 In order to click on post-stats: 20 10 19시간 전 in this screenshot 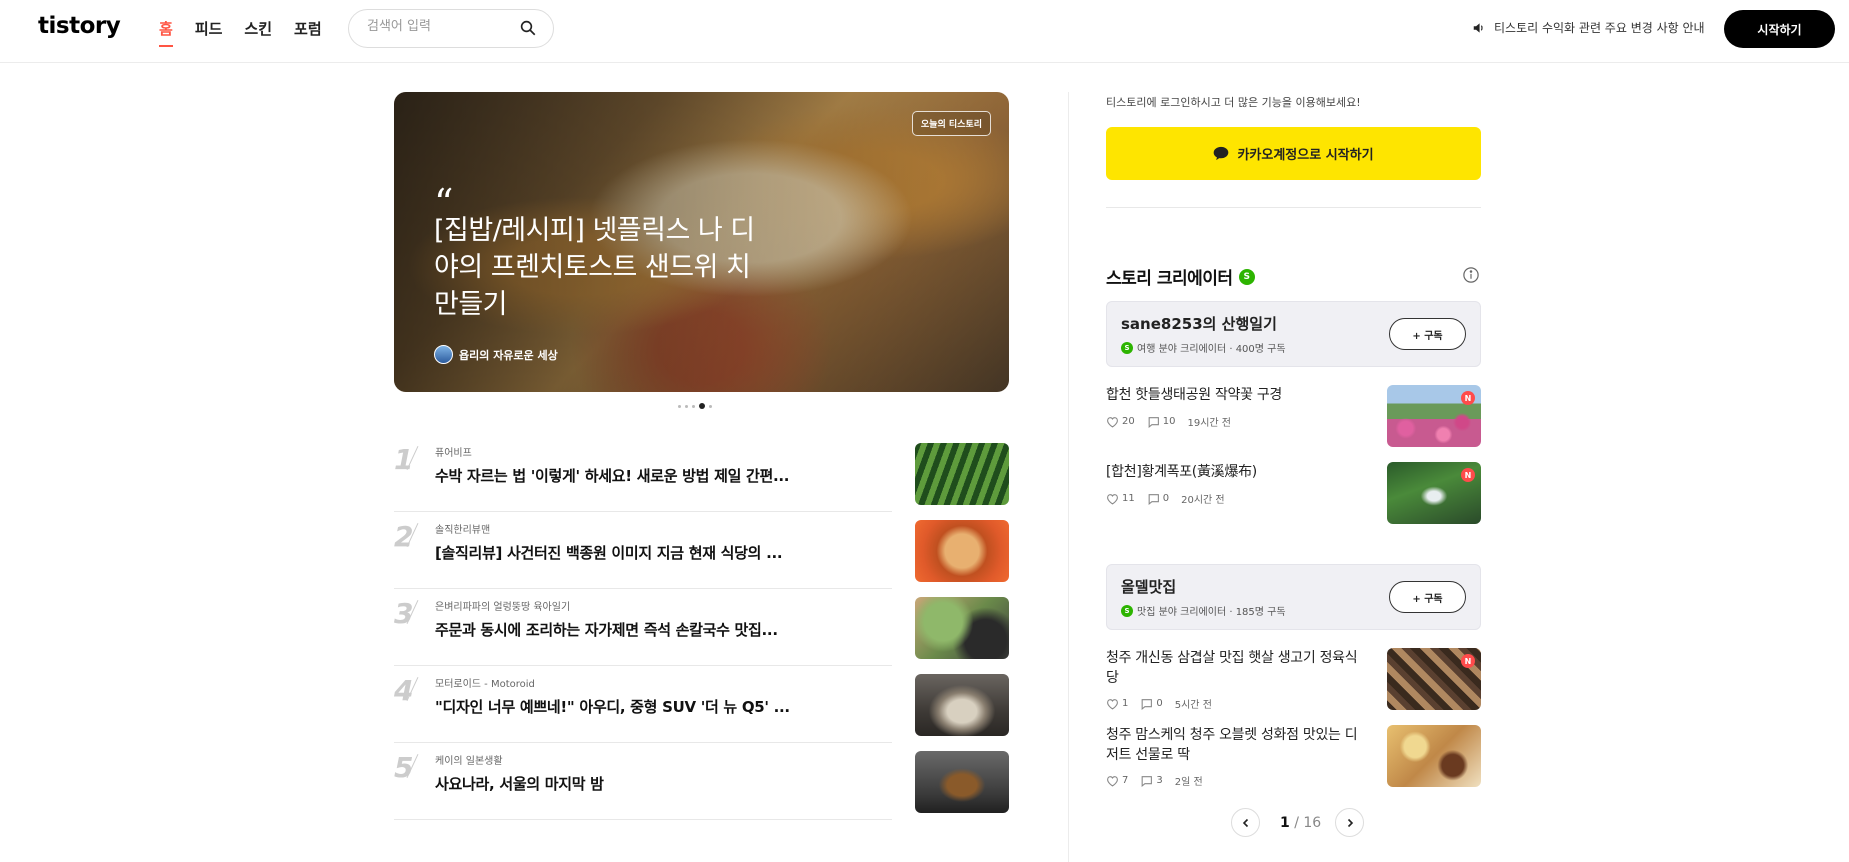, I will do `click(1168, 421)`.